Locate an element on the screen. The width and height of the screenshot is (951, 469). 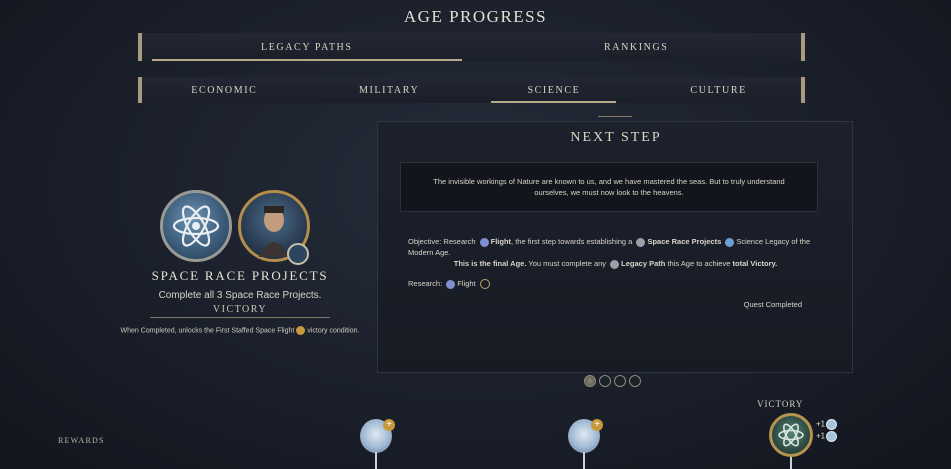
quest-status: Quest Completed is located at coordinates (772, 304).